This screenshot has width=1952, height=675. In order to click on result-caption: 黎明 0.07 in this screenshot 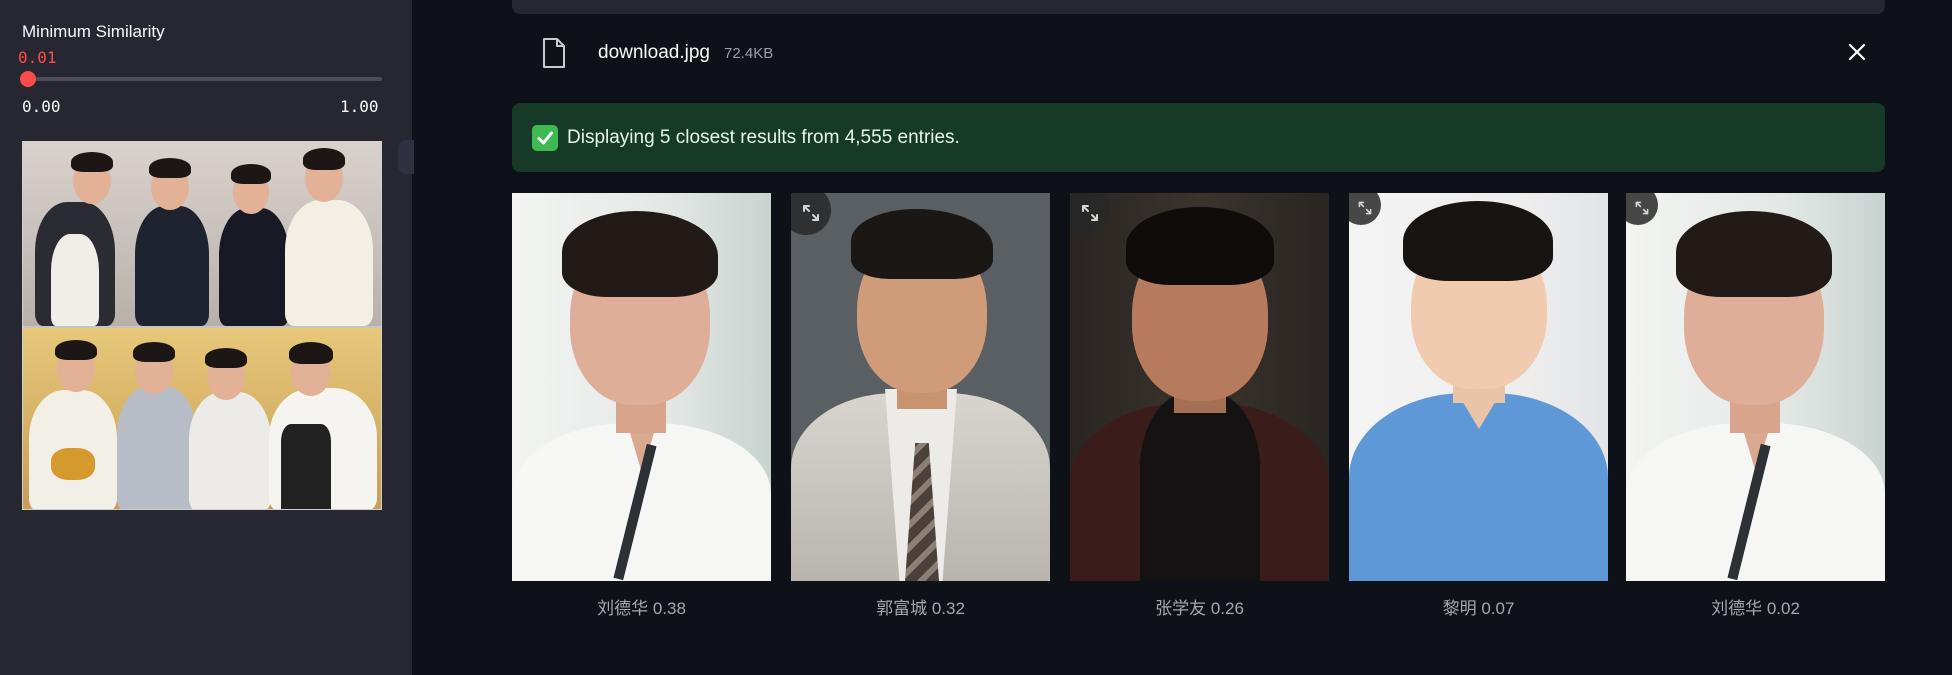, I will do `click(1478, 608)`.